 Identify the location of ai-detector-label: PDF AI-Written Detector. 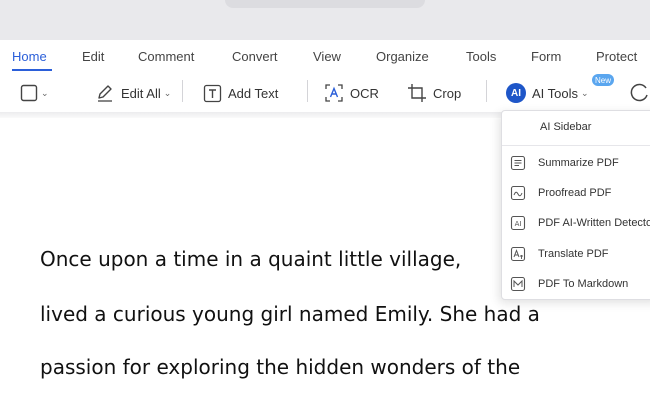
(594, 223).